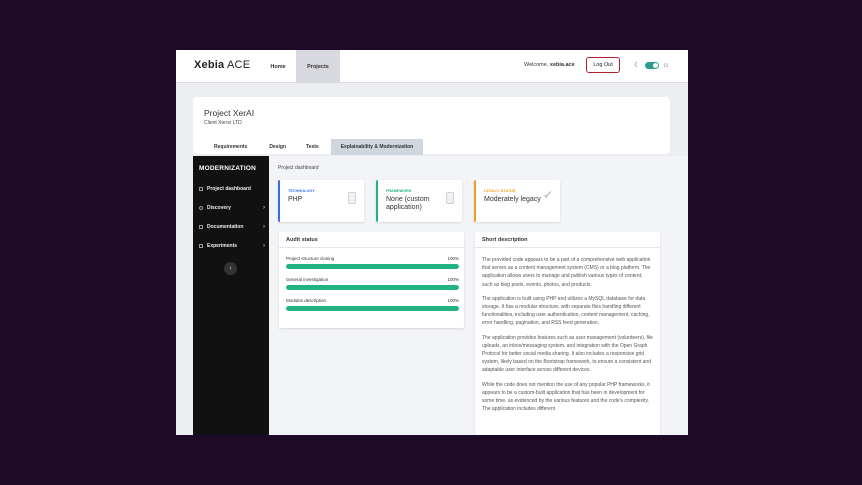 This screenshot has width=862, height=485. Describe the element at coordinates (301, 191) in the screenshot. I see `card-label: Technology` at that location.